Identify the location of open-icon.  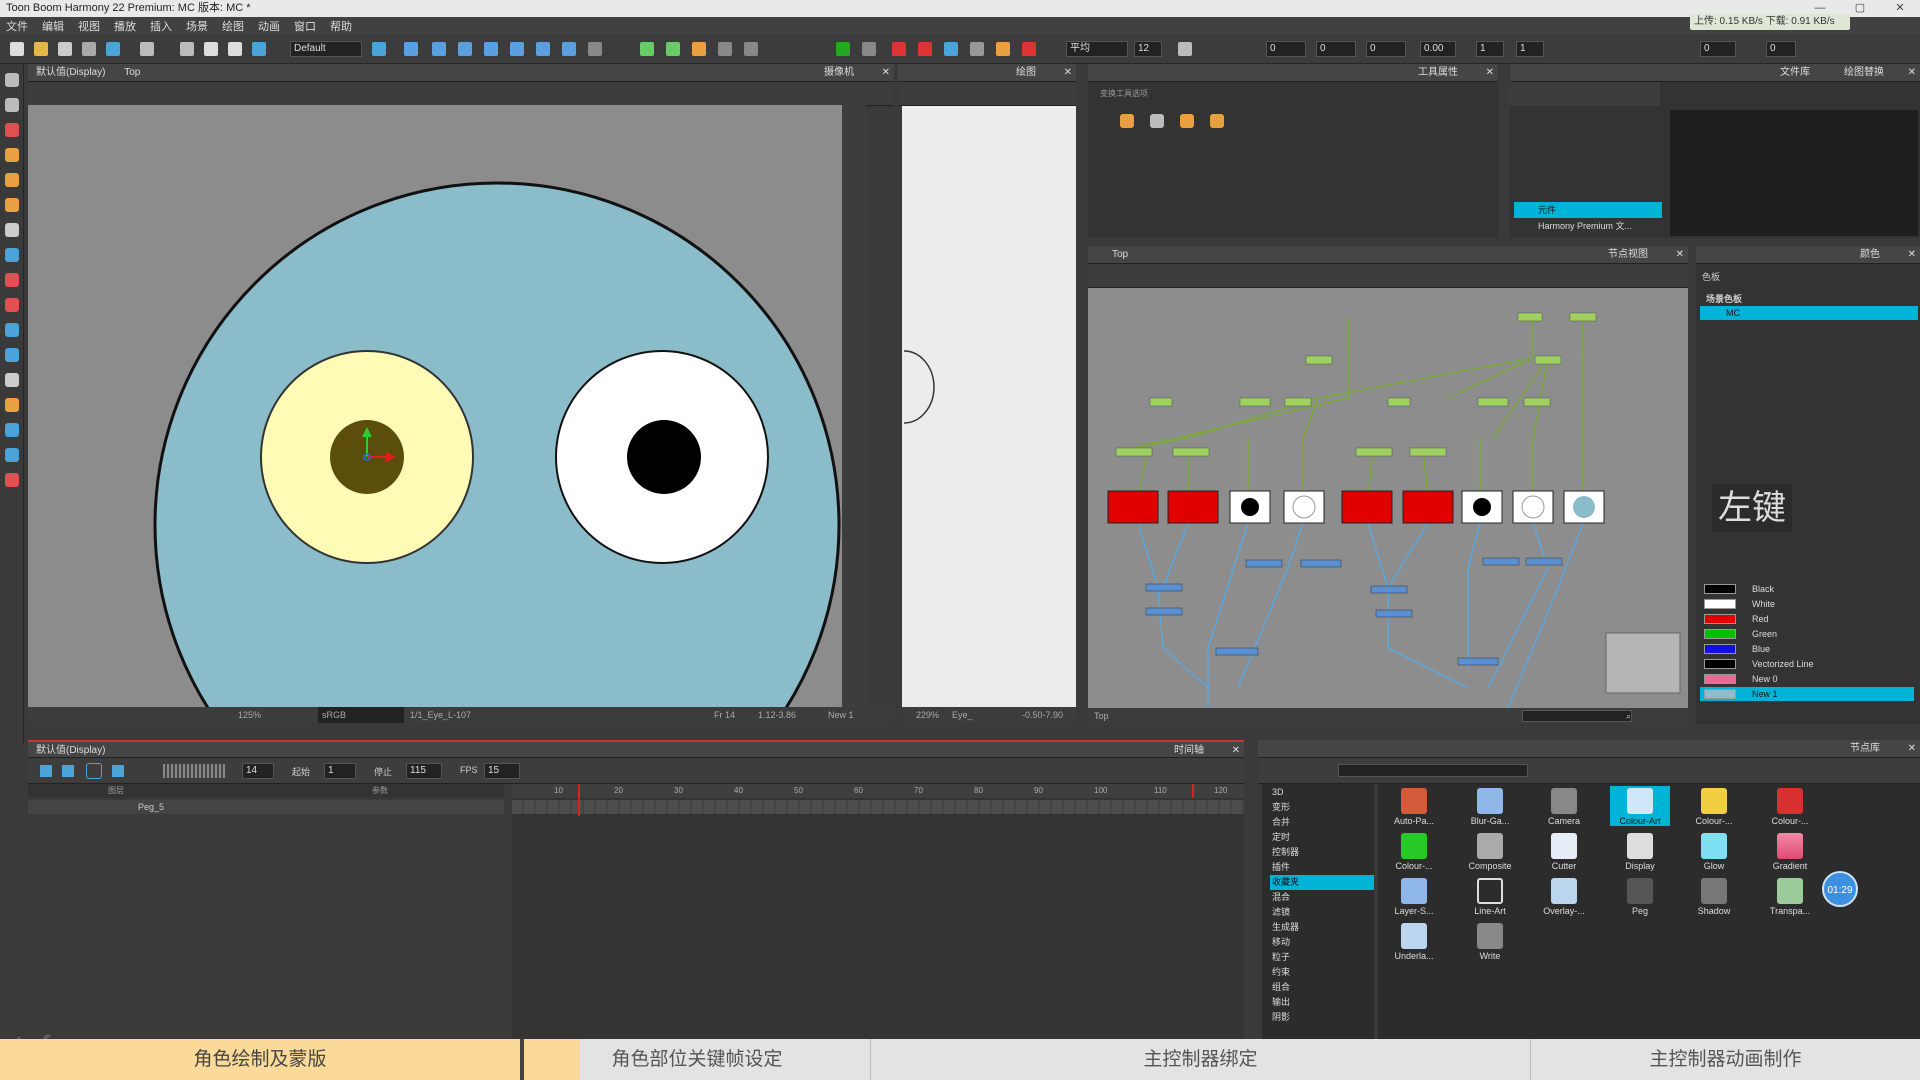
(41, 49).